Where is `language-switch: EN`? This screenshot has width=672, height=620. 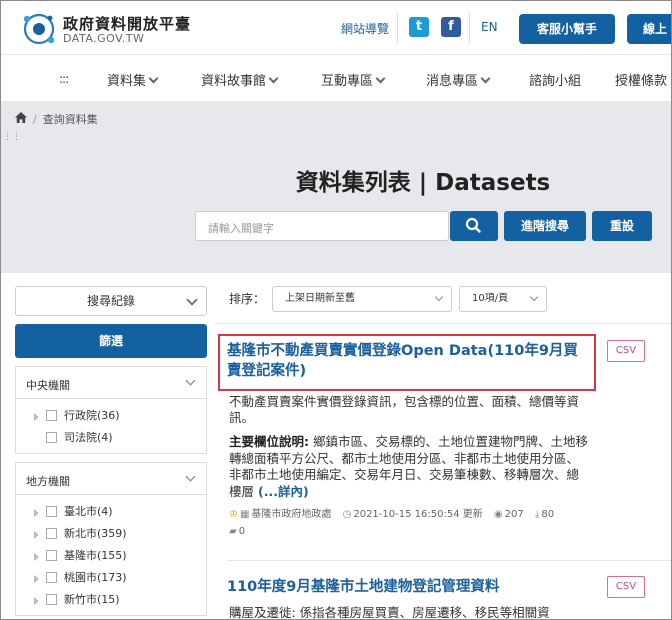
language-switch: EN is located at coordinates (489, 27).